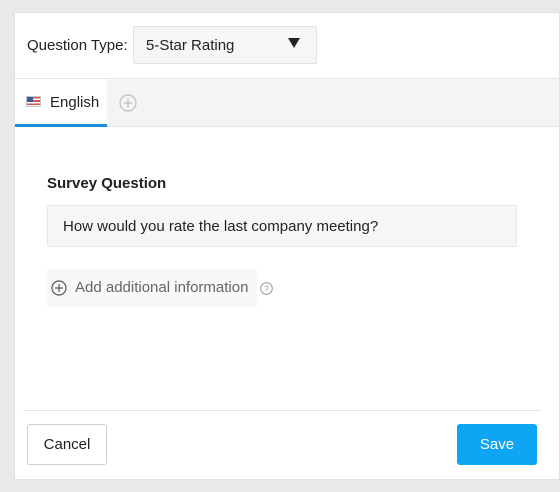  Describe the element at coordinates (294, 43) in the screenshot. I see `caret-down-icon` at that location.